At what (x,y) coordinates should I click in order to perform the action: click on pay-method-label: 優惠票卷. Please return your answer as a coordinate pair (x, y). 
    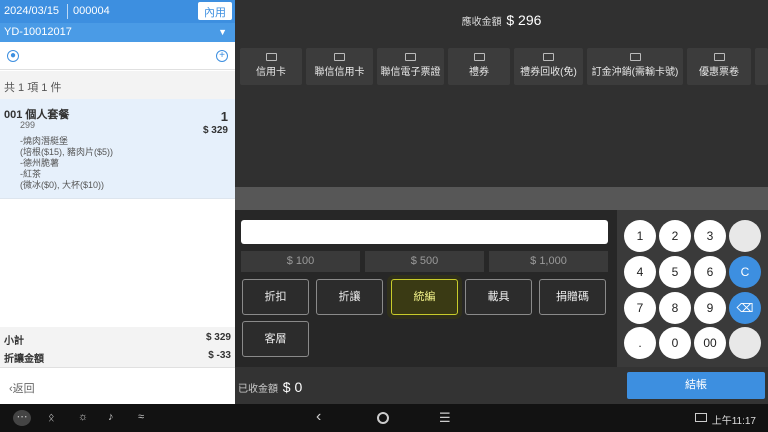
    Looking at the image, I should click on (719, 72).